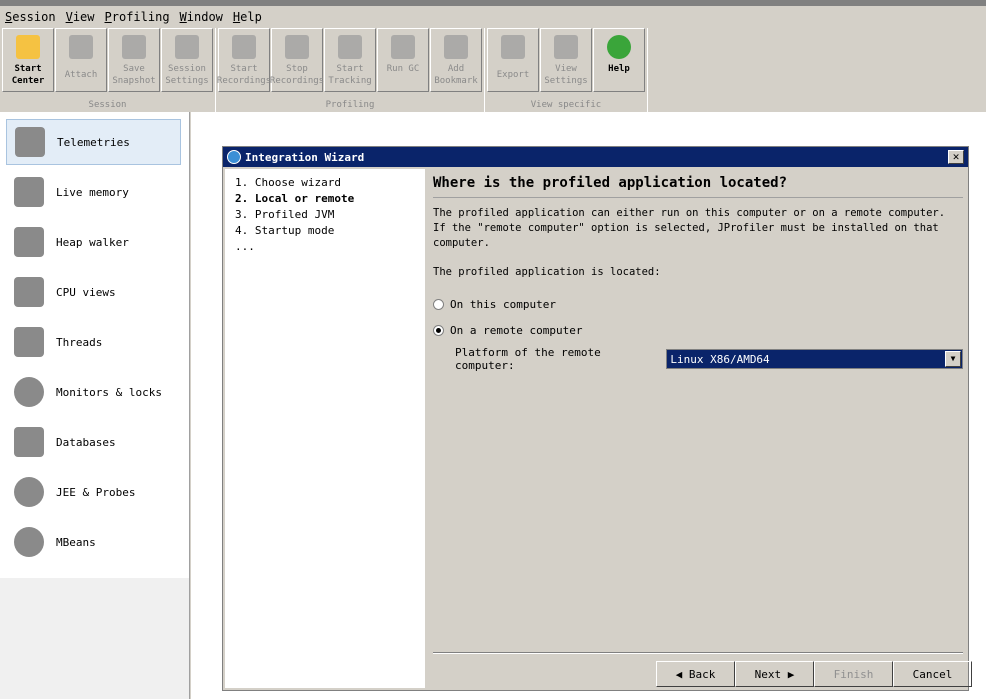 The width and height of the screenshot is (986, 699). I want to click on step-item: 3. Profiled JVM, so click(285, 214).